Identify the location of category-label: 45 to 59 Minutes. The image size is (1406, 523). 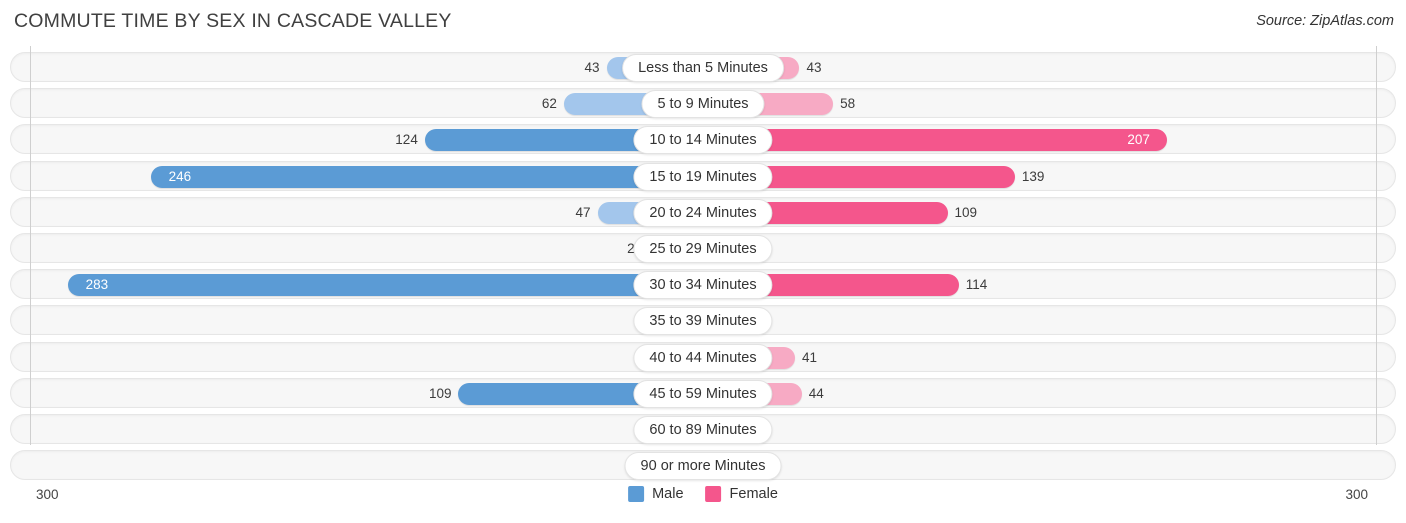
(703, 393).